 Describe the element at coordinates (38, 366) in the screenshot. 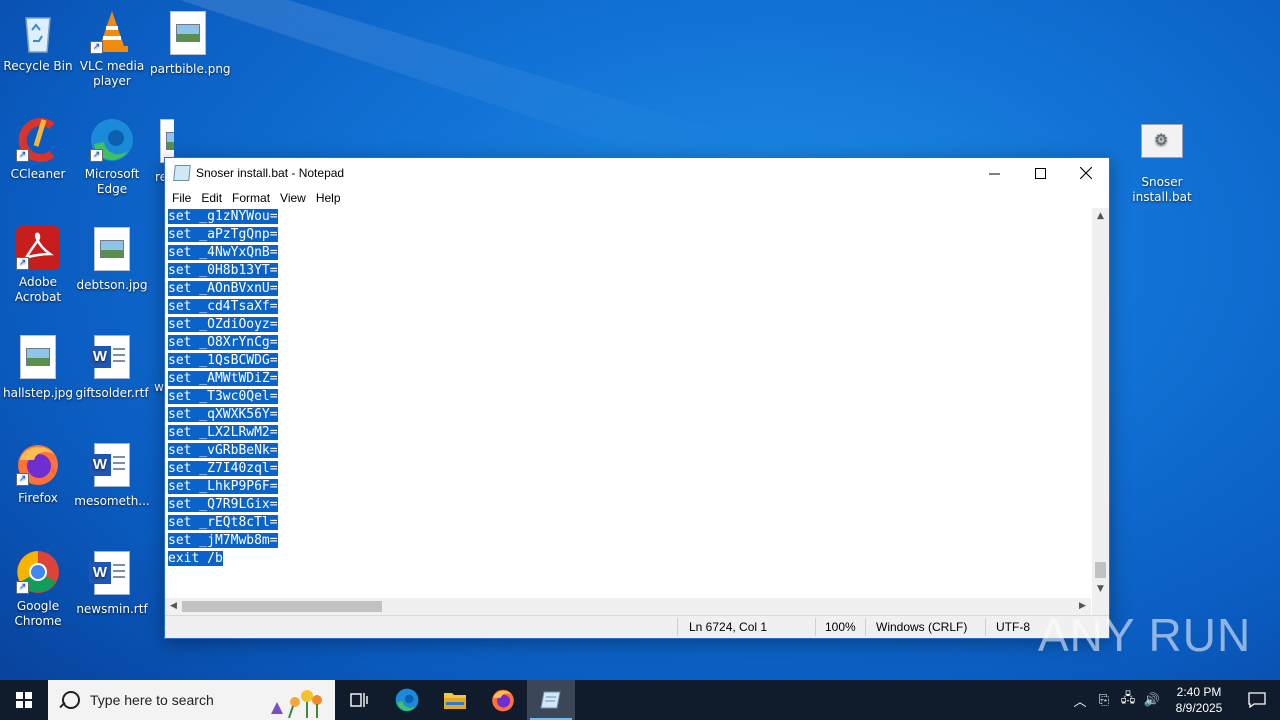

I see `desktop-icon-hallstep: hallstep.jpg` at that location.